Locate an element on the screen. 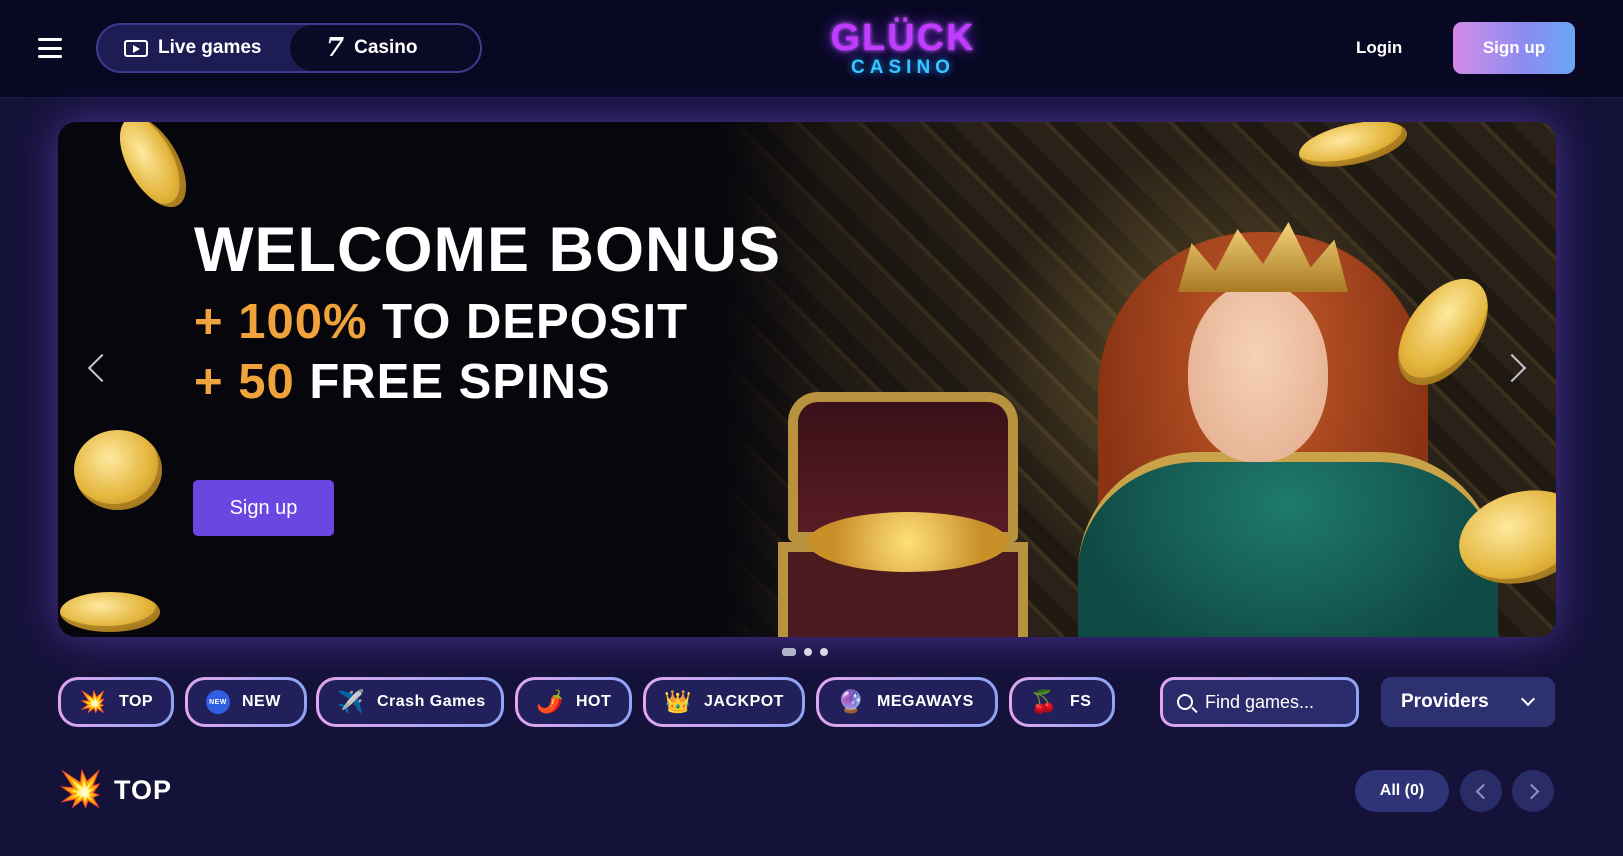 The width and height of the screenshot is (1623, 856). chip-crash-games: ✈️ Crash Games is located at coordinates (410, 702).